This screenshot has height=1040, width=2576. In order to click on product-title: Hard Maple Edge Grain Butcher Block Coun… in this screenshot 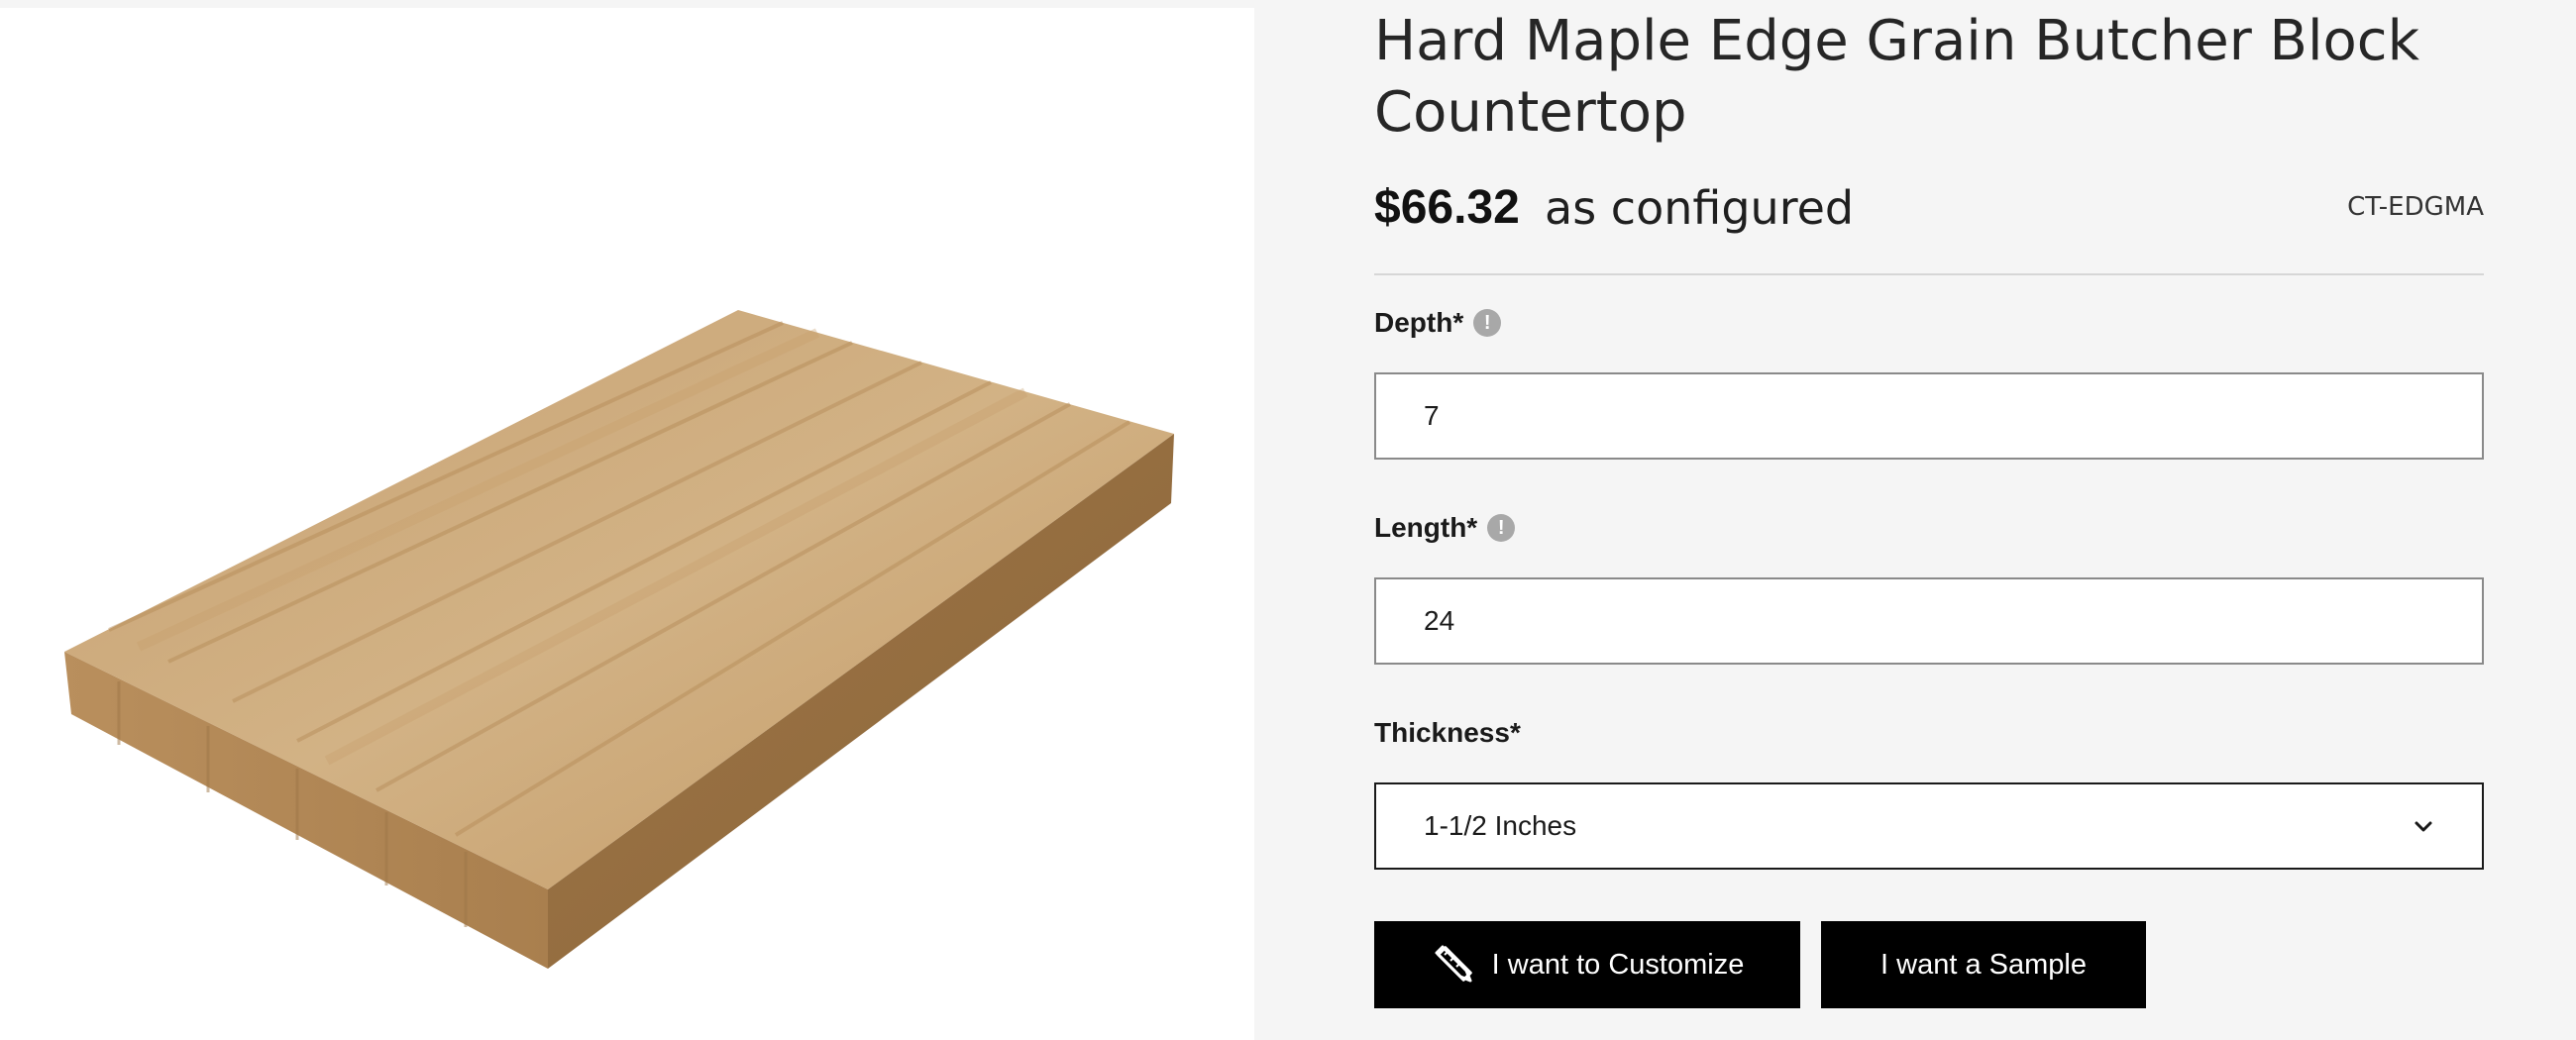, I will do `click(1897, 77)`.